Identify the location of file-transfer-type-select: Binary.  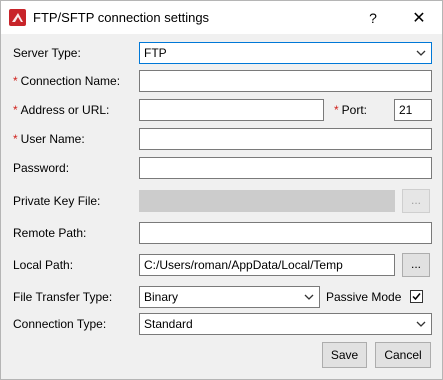
(229, 297).